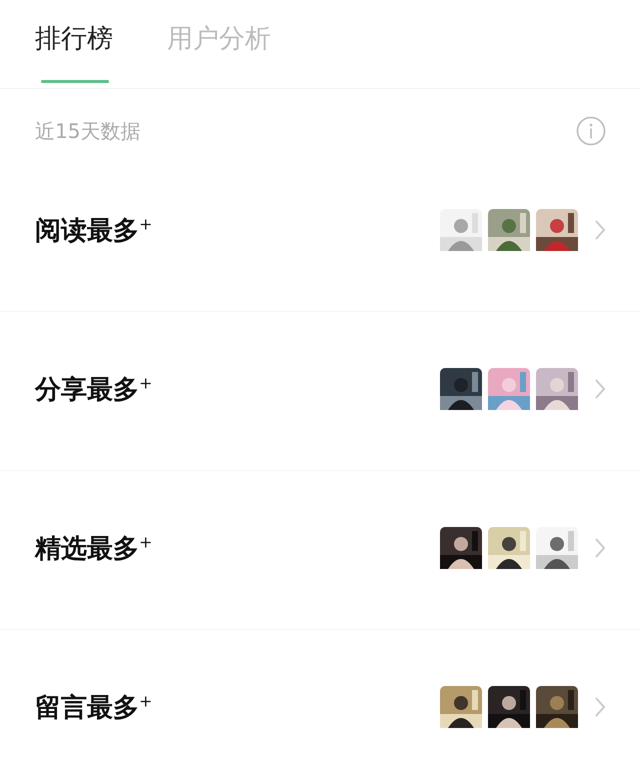 This screenshot has width=640, height=782. What do you see at coordinates (75, 81) in the screenshot?
I see `tab-indicator` at bounding box center [75, 81].